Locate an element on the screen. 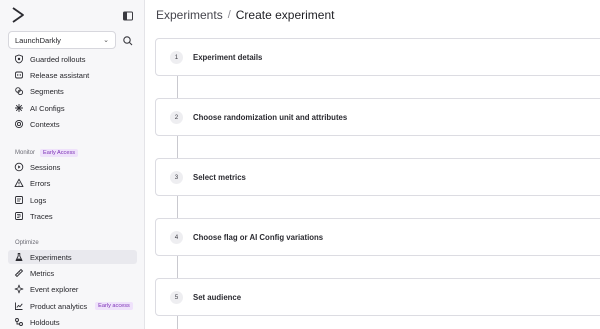 The image size is (600, 329). sidebar-item-guarded-rollouts: Guarded rollouts is located at coordinates (72, 59).